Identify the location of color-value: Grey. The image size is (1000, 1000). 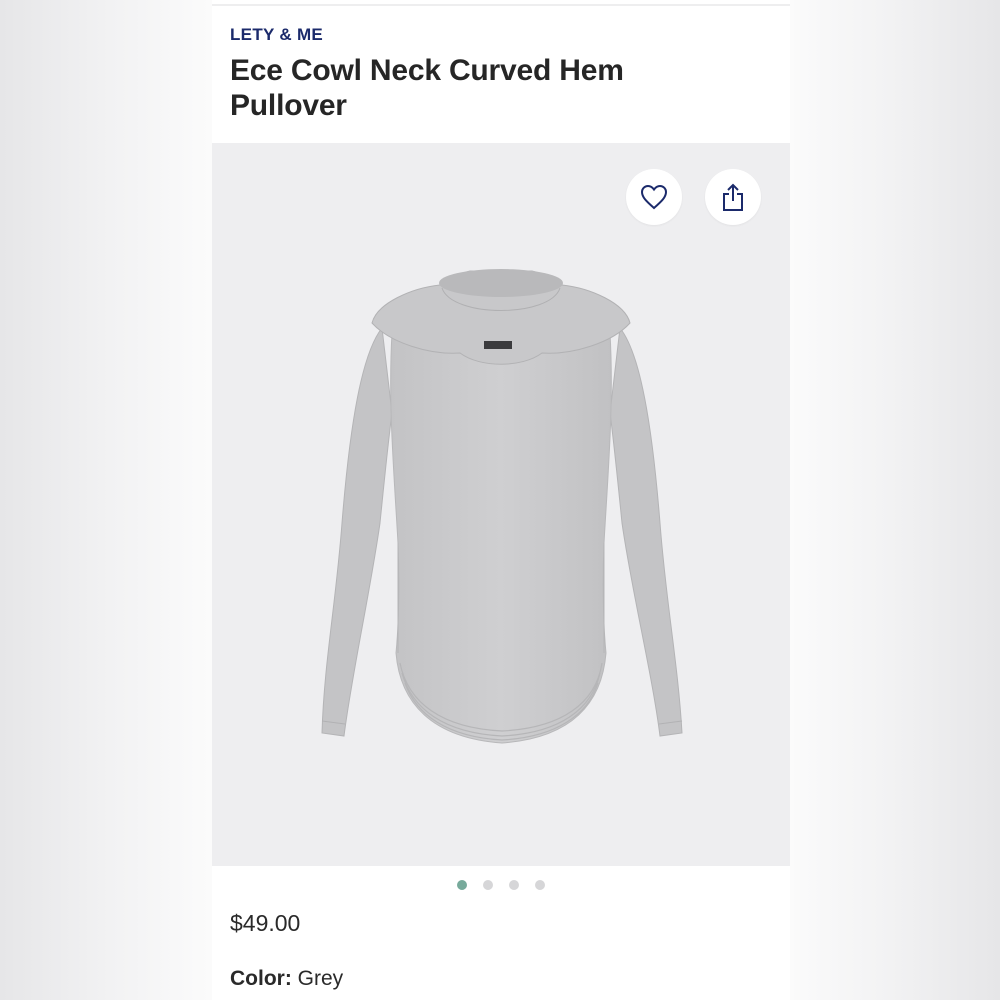
(320, 978).